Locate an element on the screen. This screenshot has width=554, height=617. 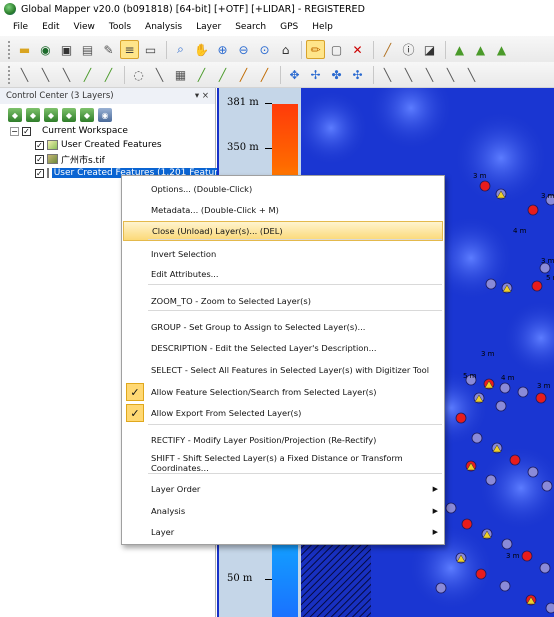
digitizer-pencil-icon: ✏ is located at coordinates (315, 49).